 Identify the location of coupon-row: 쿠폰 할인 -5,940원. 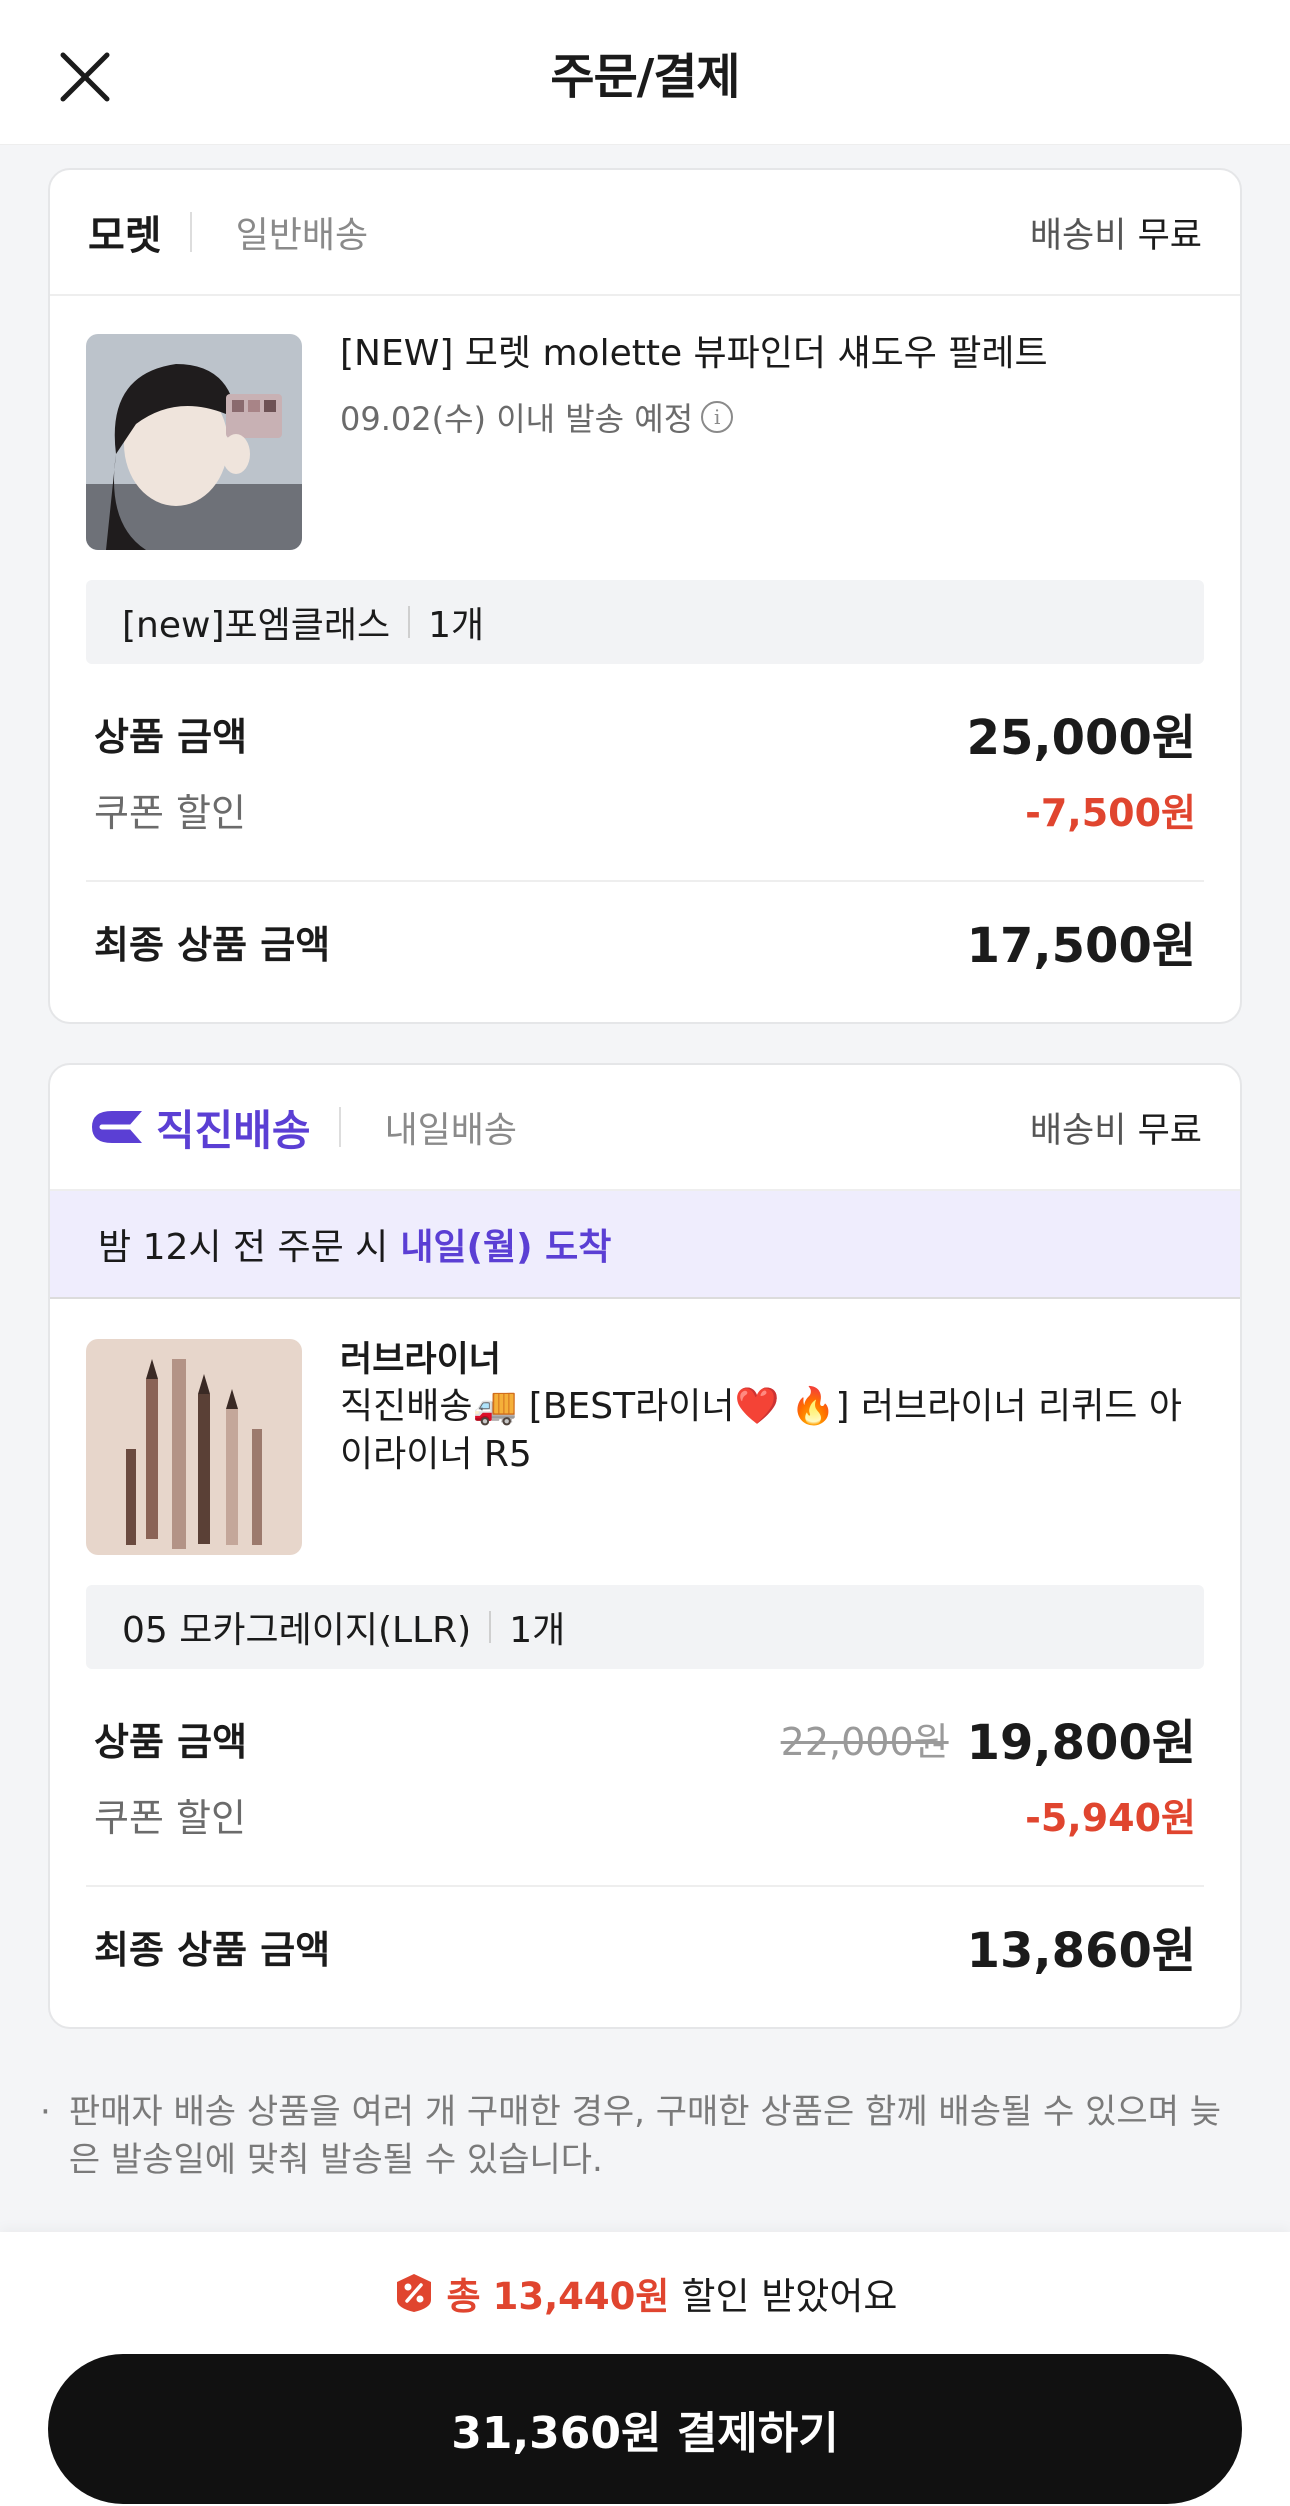
(645, 1814).